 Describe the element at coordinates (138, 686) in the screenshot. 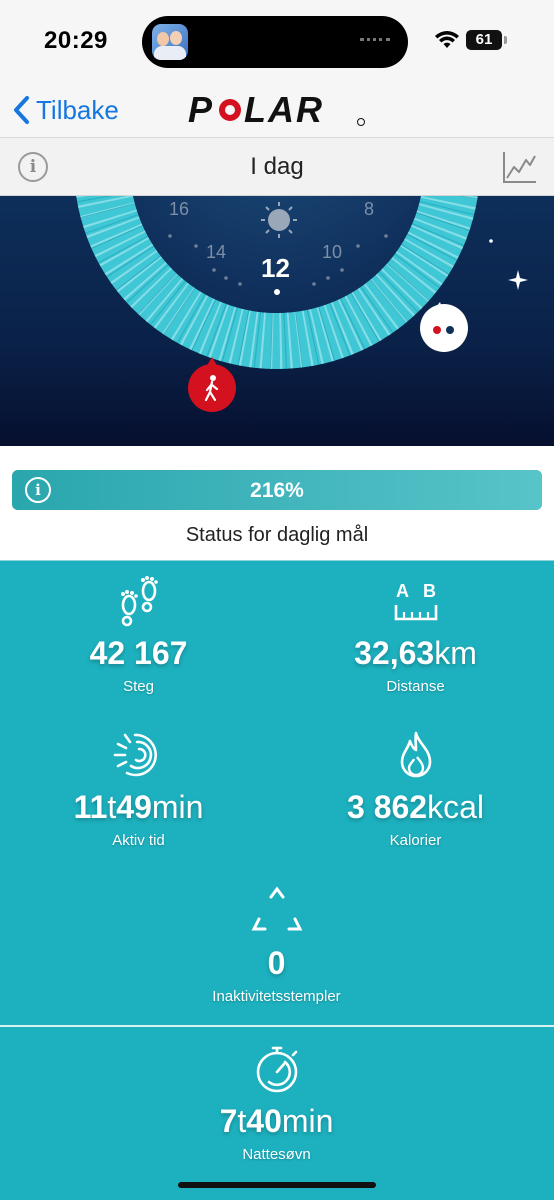

I see `steps-label: Steg` at that location.